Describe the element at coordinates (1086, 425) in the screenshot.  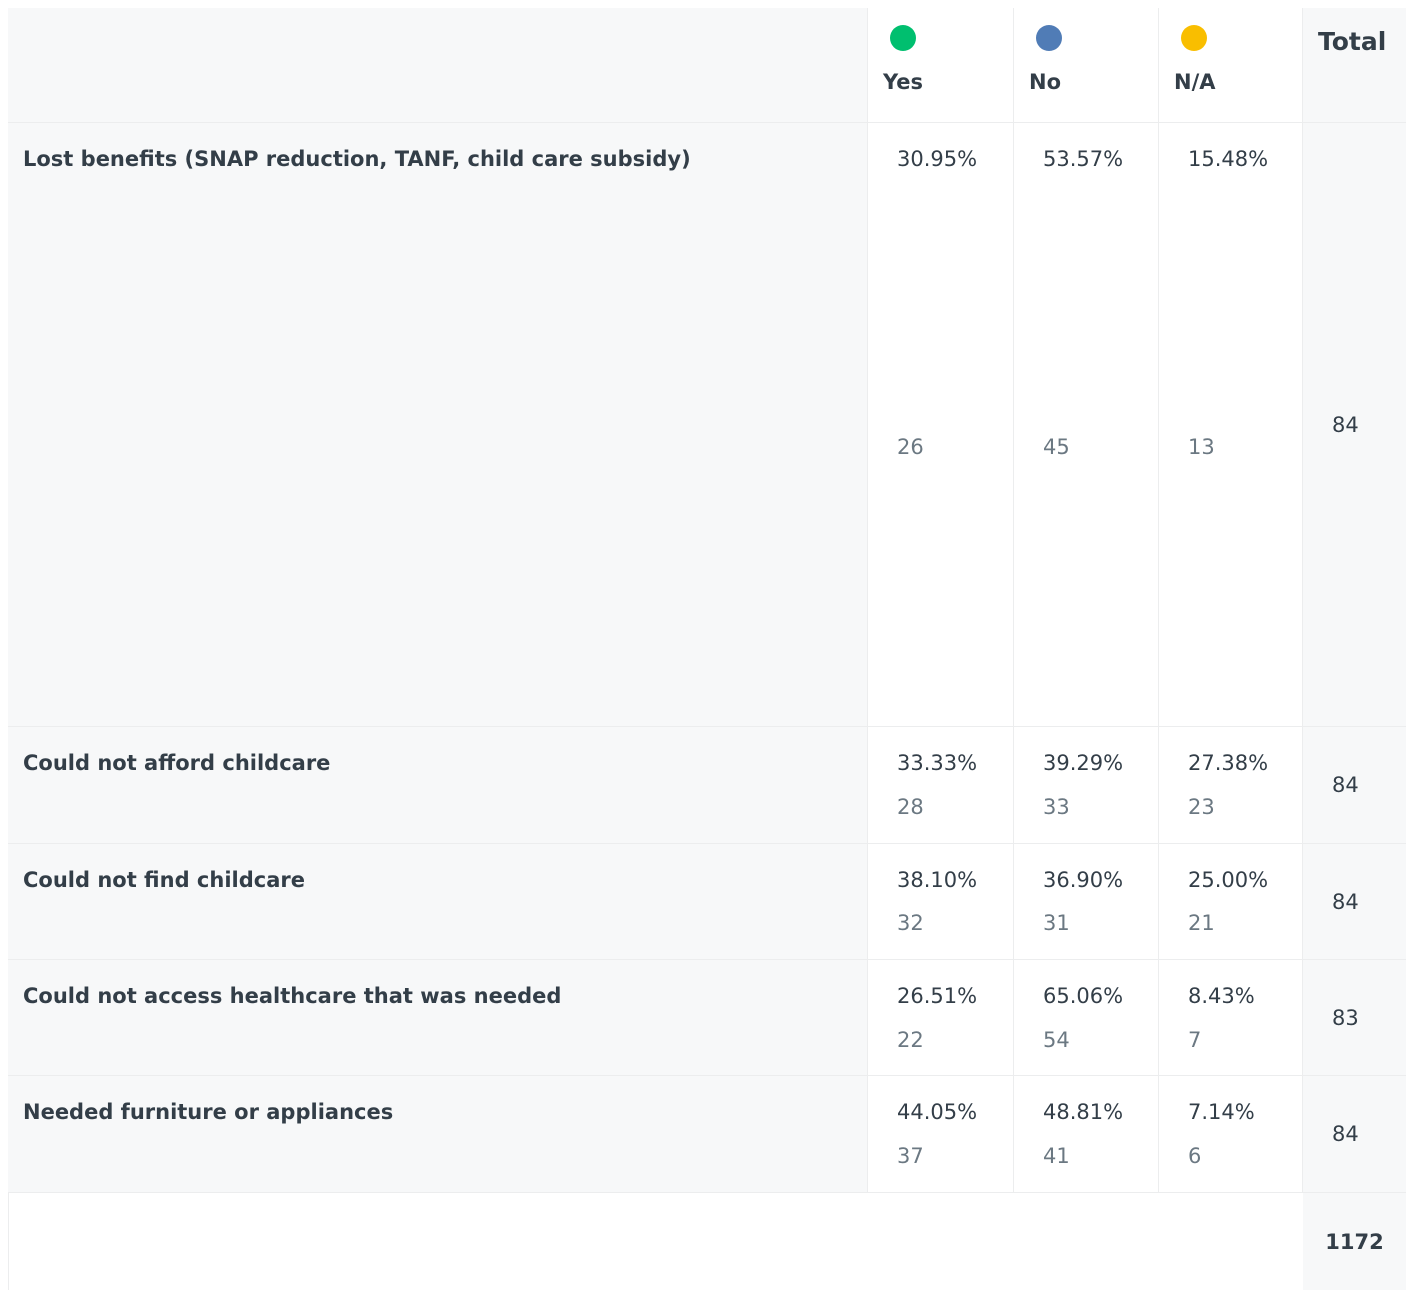
I see `no-cell: 53.57% 45` at that location.